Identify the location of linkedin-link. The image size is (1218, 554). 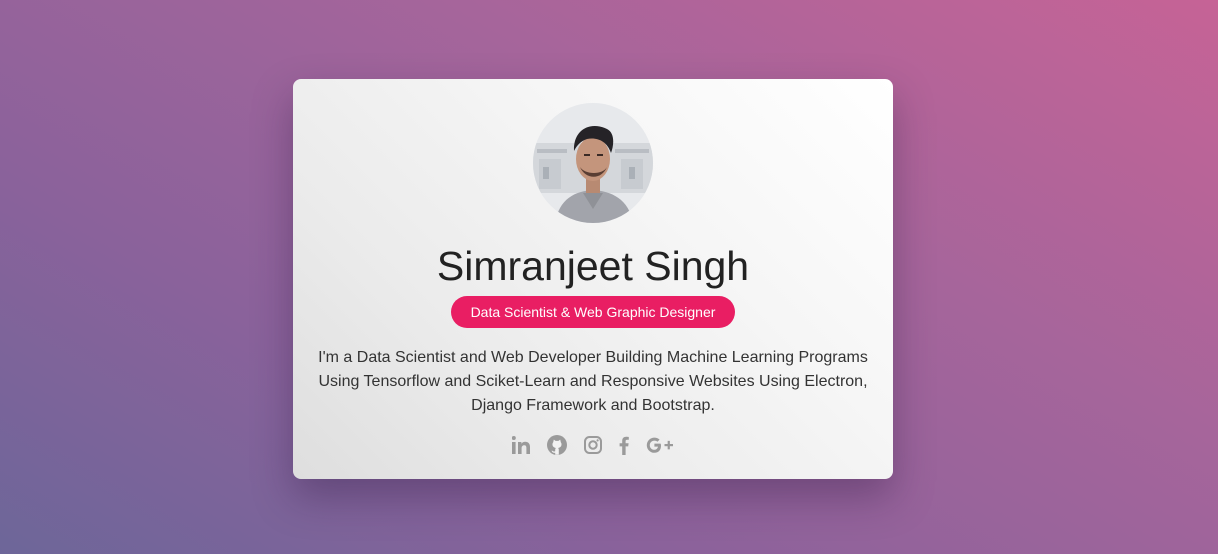
(521, 445).